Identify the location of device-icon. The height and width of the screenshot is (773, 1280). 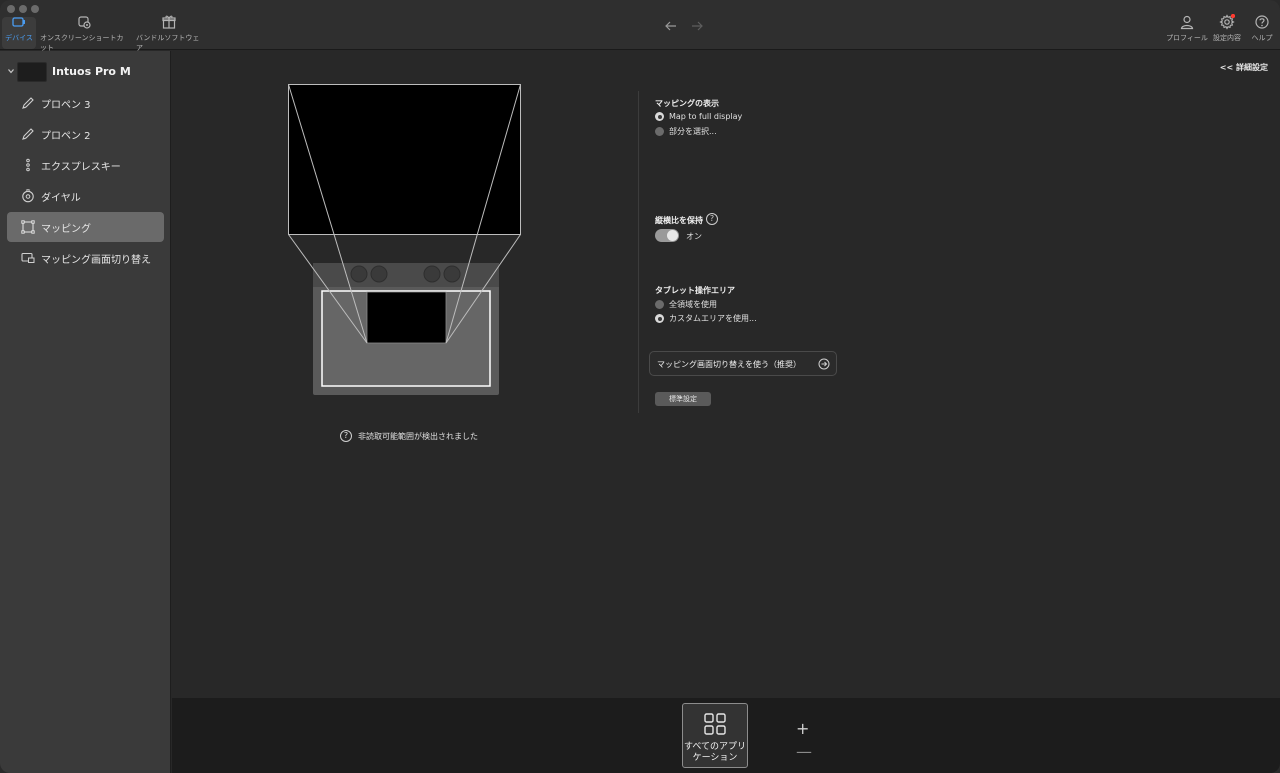
(18, 22).